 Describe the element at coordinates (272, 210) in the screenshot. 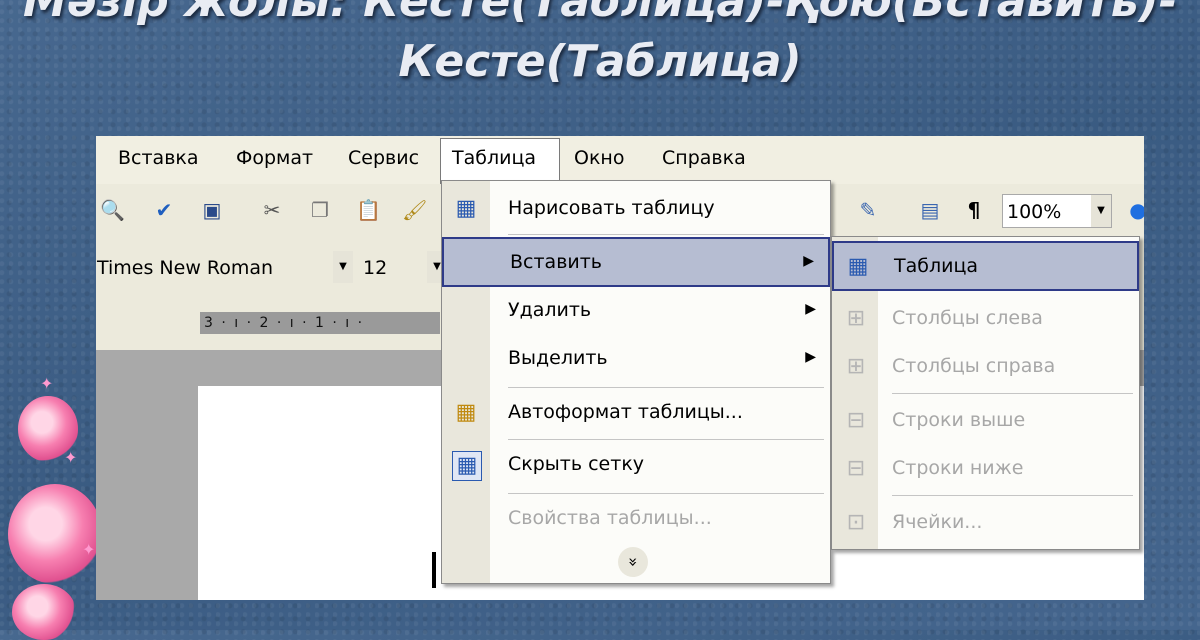

I see `cut-icon: ✂` at that location.